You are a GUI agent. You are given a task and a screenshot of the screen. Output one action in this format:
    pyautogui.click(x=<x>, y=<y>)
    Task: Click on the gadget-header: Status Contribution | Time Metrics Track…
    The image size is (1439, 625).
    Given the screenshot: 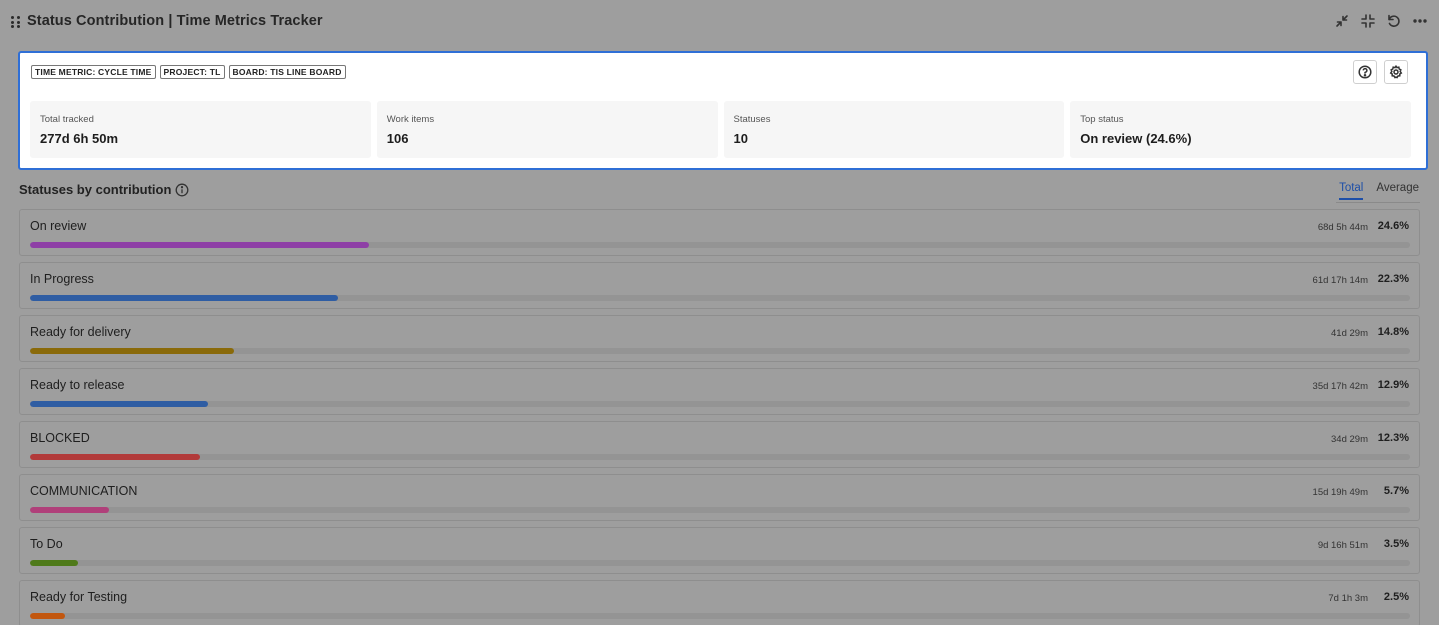 What is the action you would take?
    pyautogui.click(x=719, y=22)
    